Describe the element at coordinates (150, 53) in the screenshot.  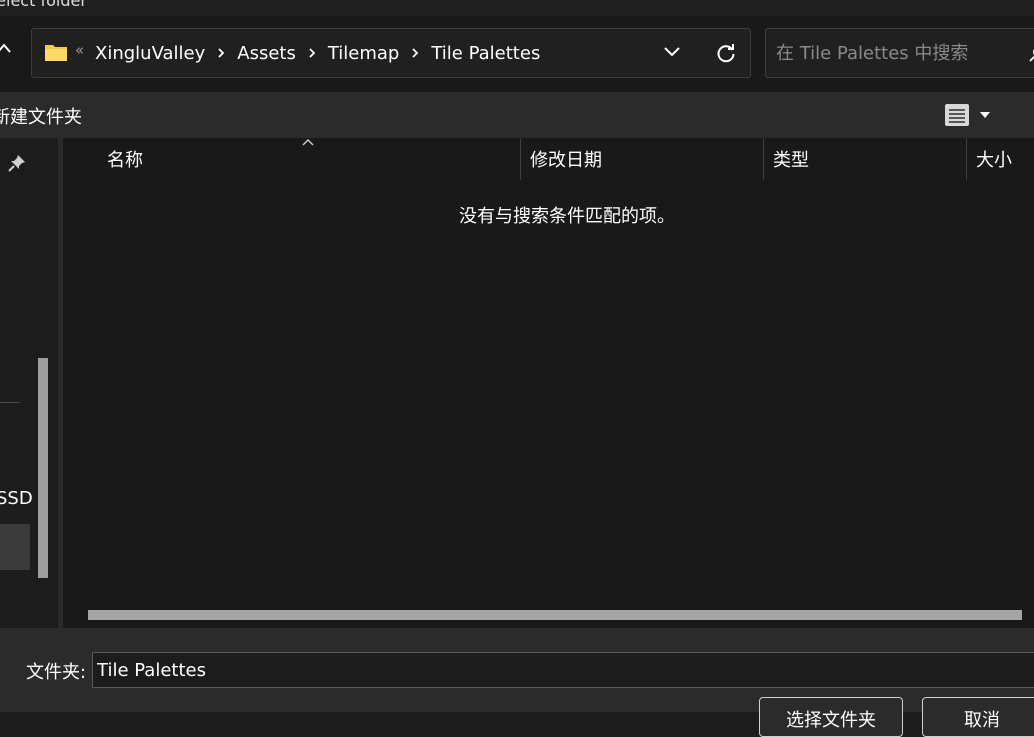
I see `breadcrumb-item: XingluValley` at that location.